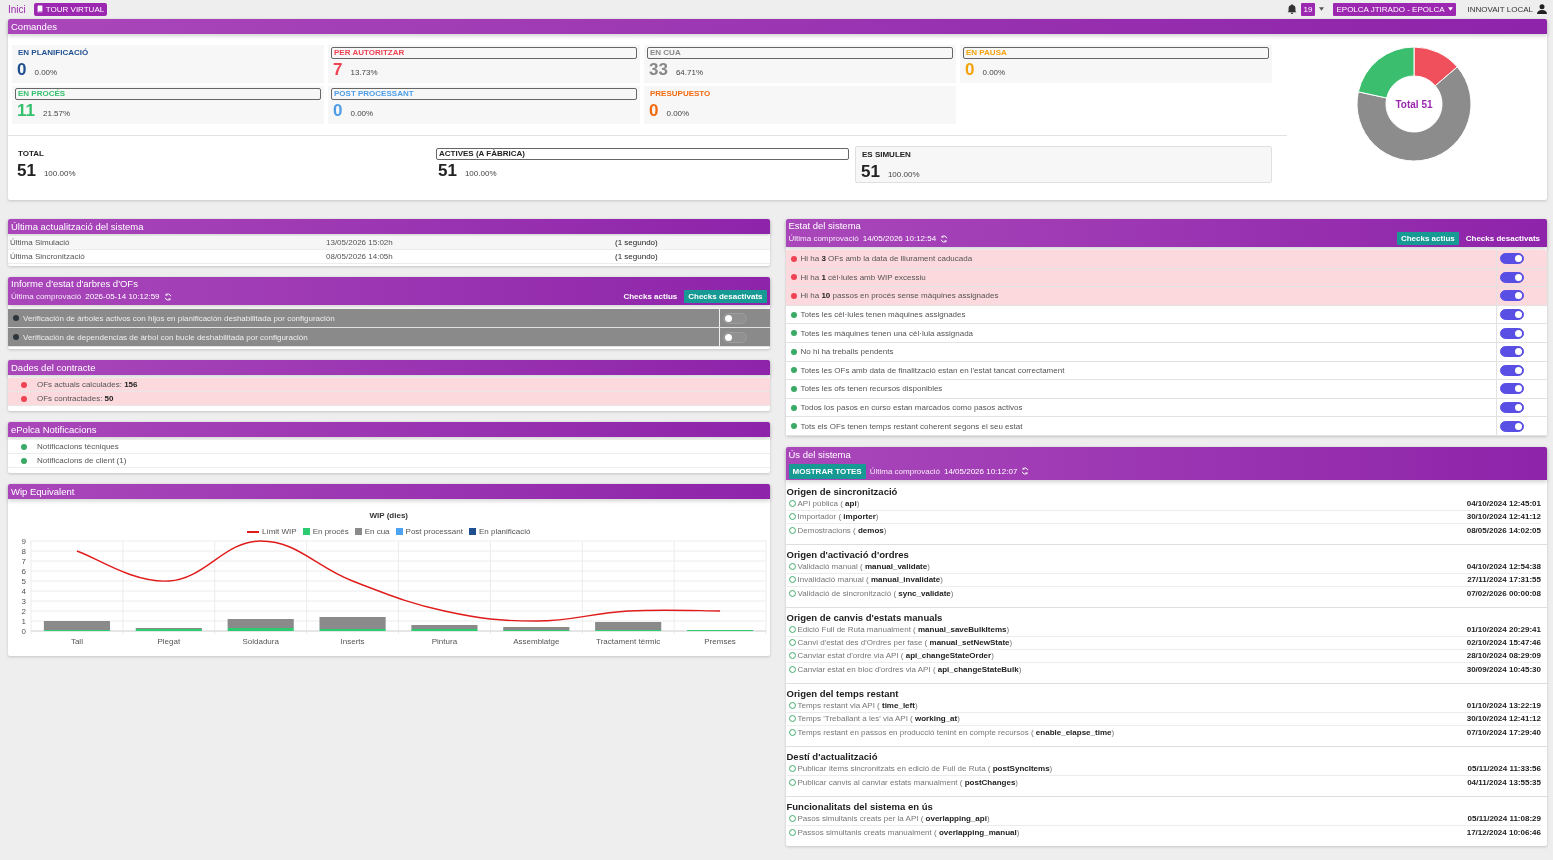 The image size is (1553, 860). Describe the element at coordinates (899, 238) in the screenshot. I see `last-check-time: 14/05/2026 10:12:54` at that location.